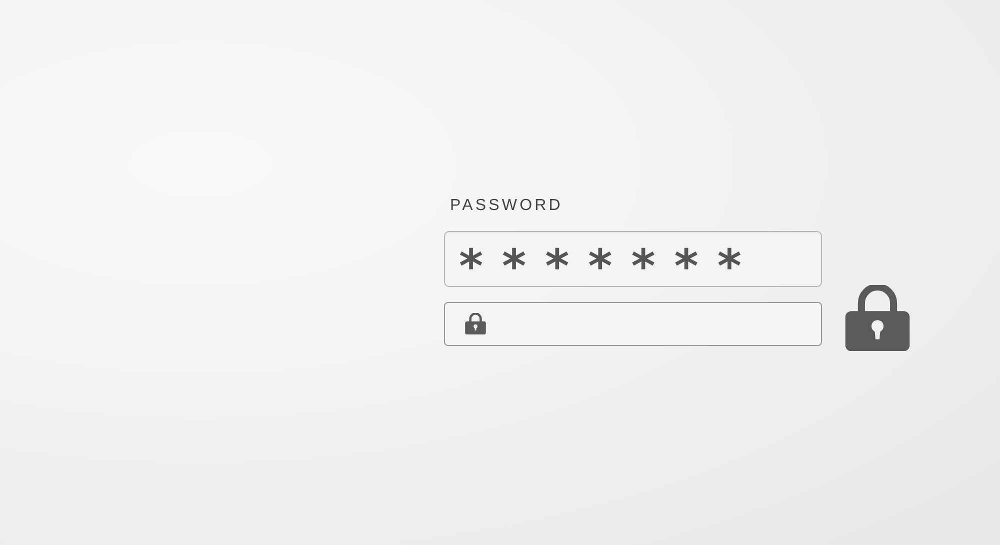 The width and height of the screenshot is (1000, 545). I want to click on password-field: *******, so click(633, 259).